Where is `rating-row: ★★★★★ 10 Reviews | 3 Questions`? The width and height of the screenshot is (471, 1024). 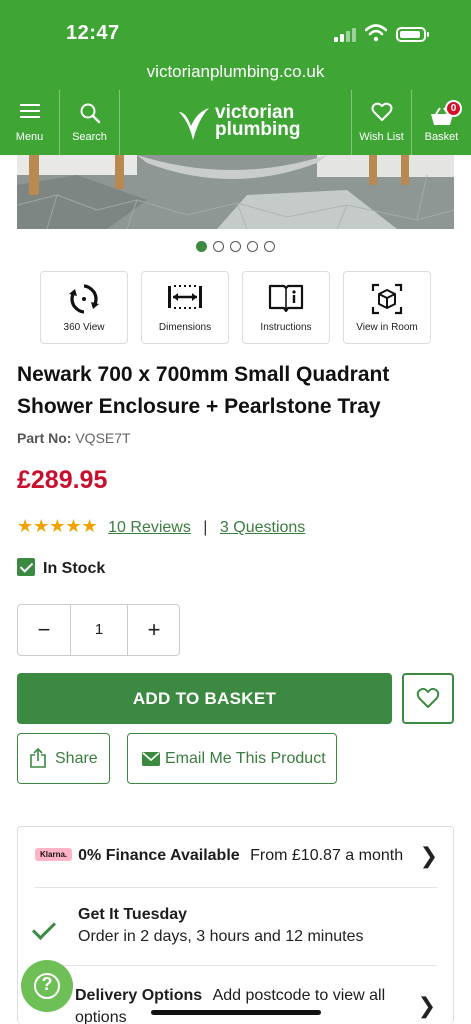 rating-row: ★★★★★ 10 Reviews | 3 Questions is located at coordinates (161, 526).